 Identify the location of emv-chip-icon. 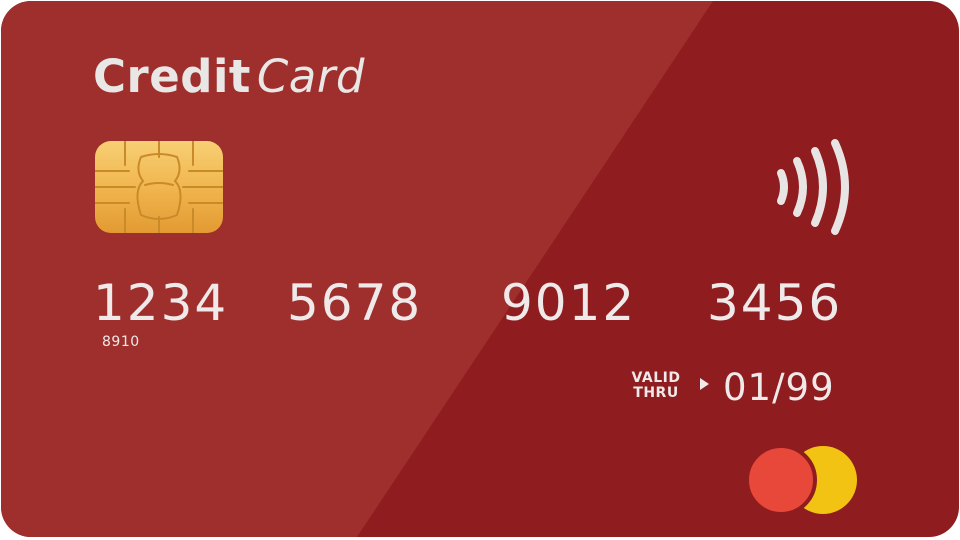
(159, 187).